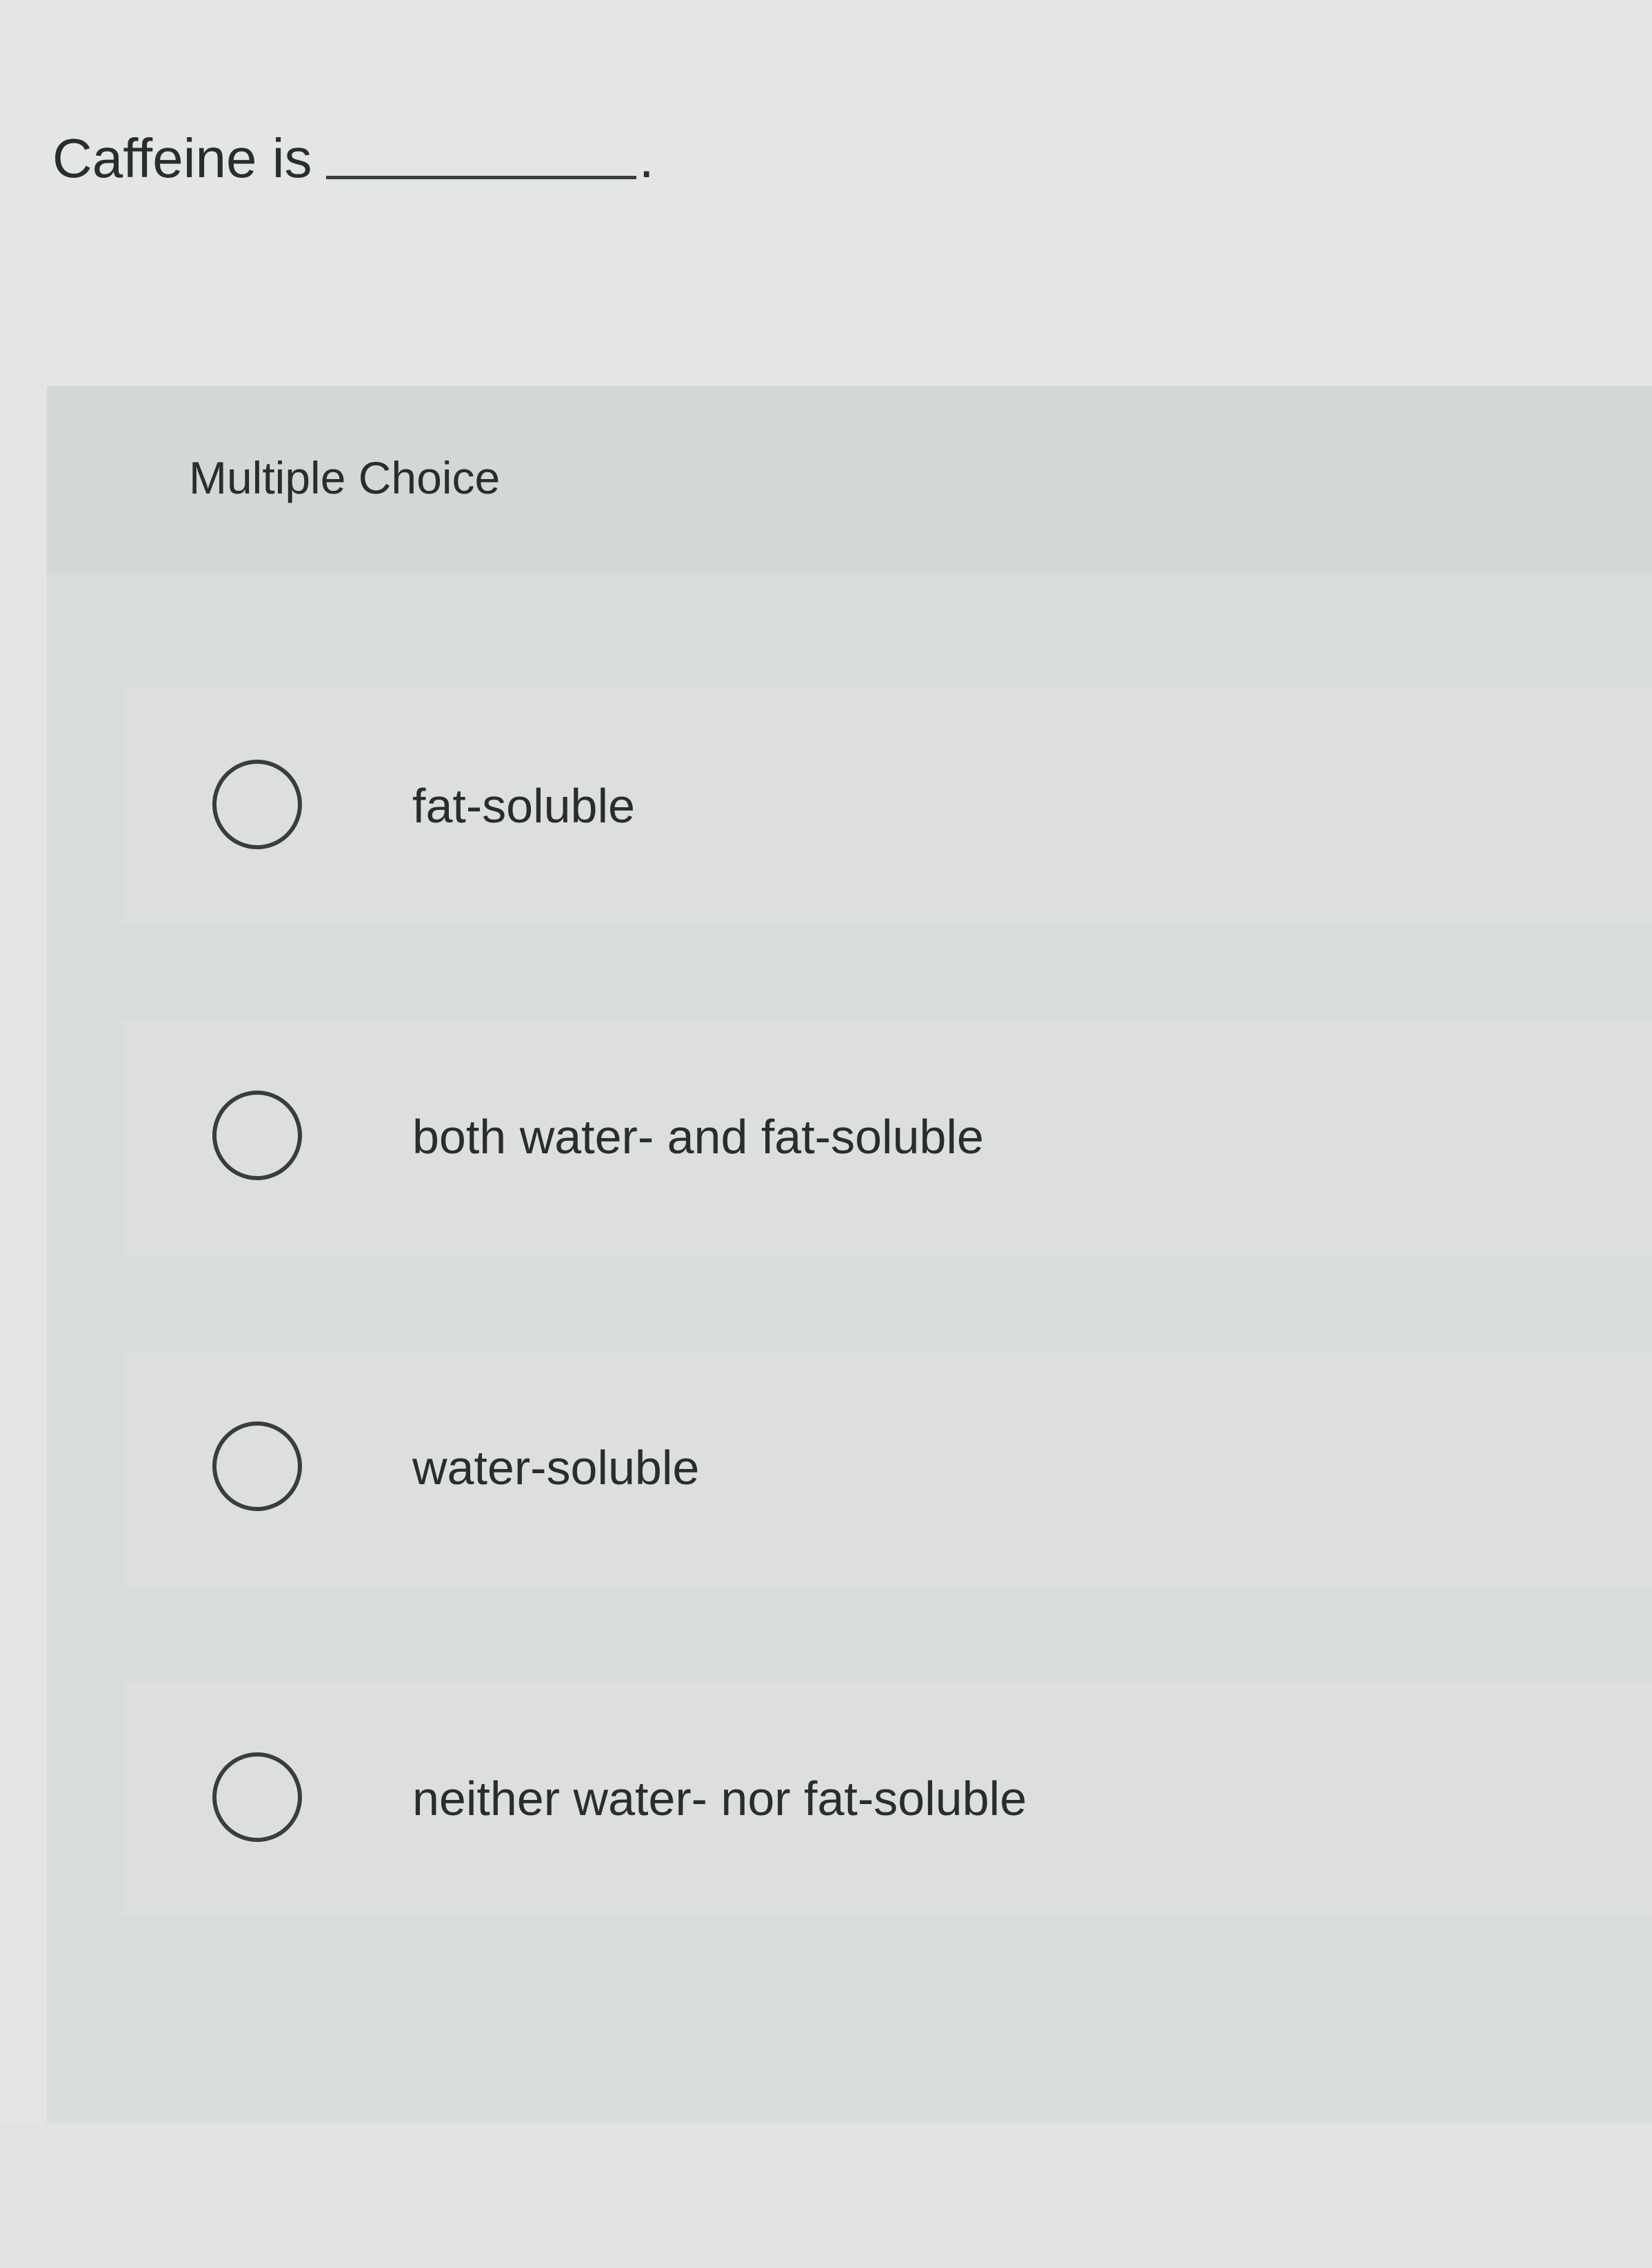  What do you see at coordinates (888, 806) in the screenshot?
I see `option-fat-soluble: fat-soluble` at bounding box center [888, 806].